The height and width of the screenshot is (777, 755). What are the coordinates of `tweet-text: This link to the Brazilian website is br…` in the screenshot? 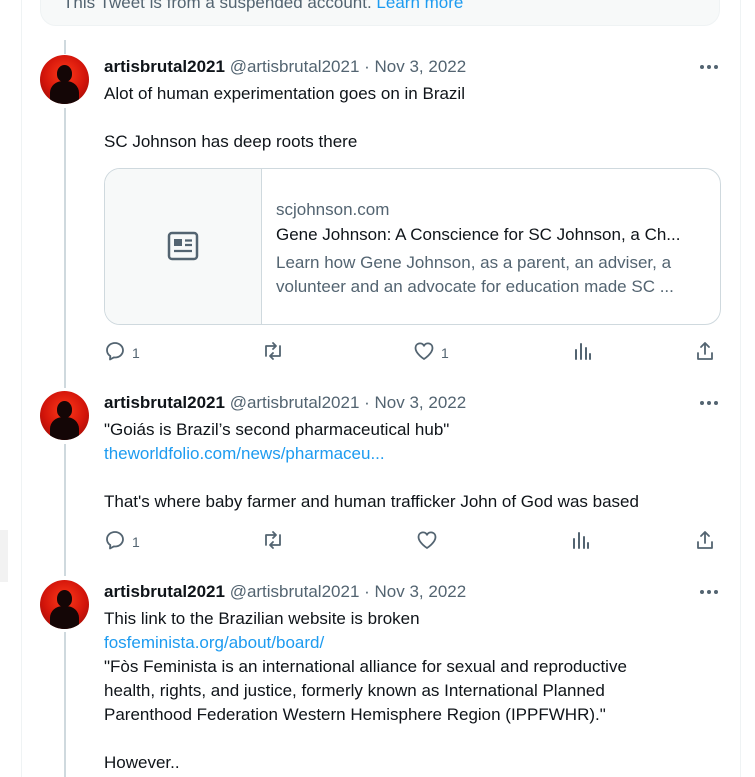 It's located at (262, 618).